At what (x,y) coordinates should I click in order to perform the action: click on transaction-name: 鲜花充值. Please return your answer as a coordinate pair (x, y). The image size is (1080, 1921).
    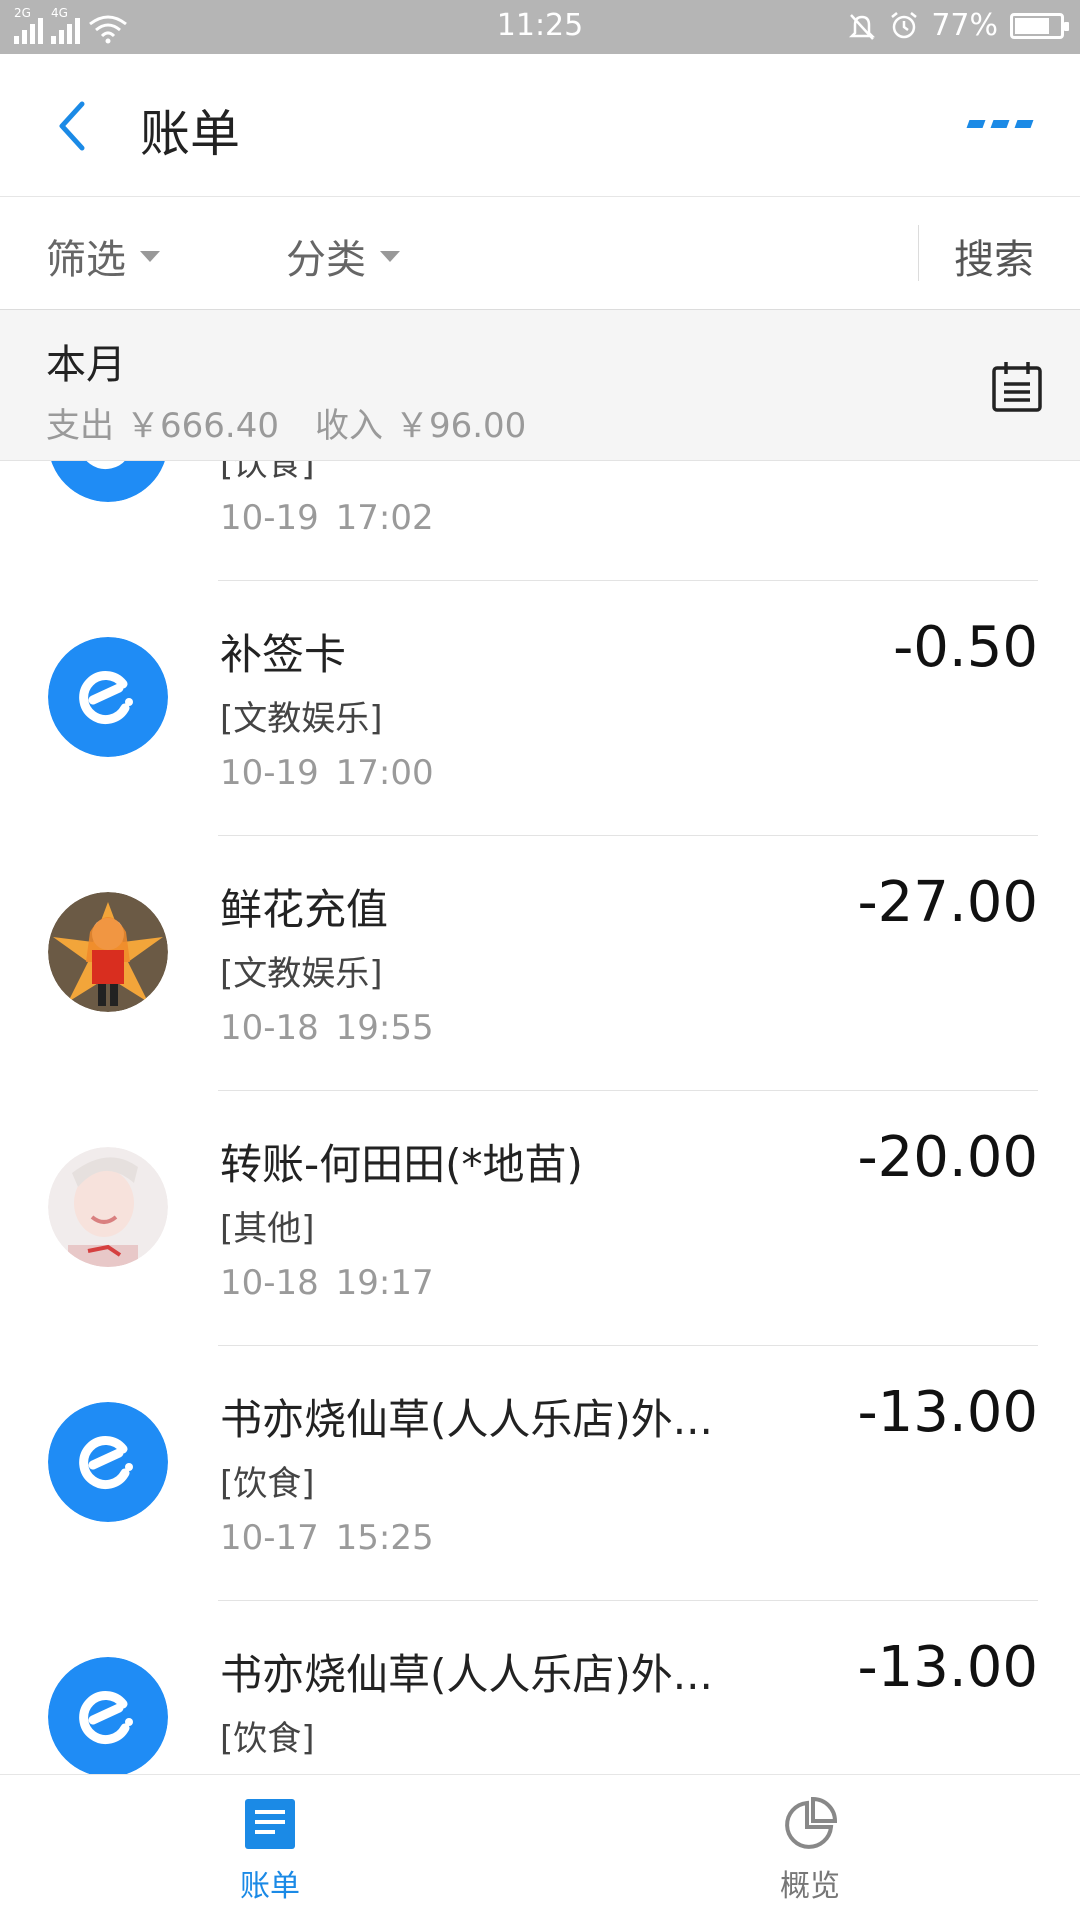
    Looking at the image, I should click on (304, 909).